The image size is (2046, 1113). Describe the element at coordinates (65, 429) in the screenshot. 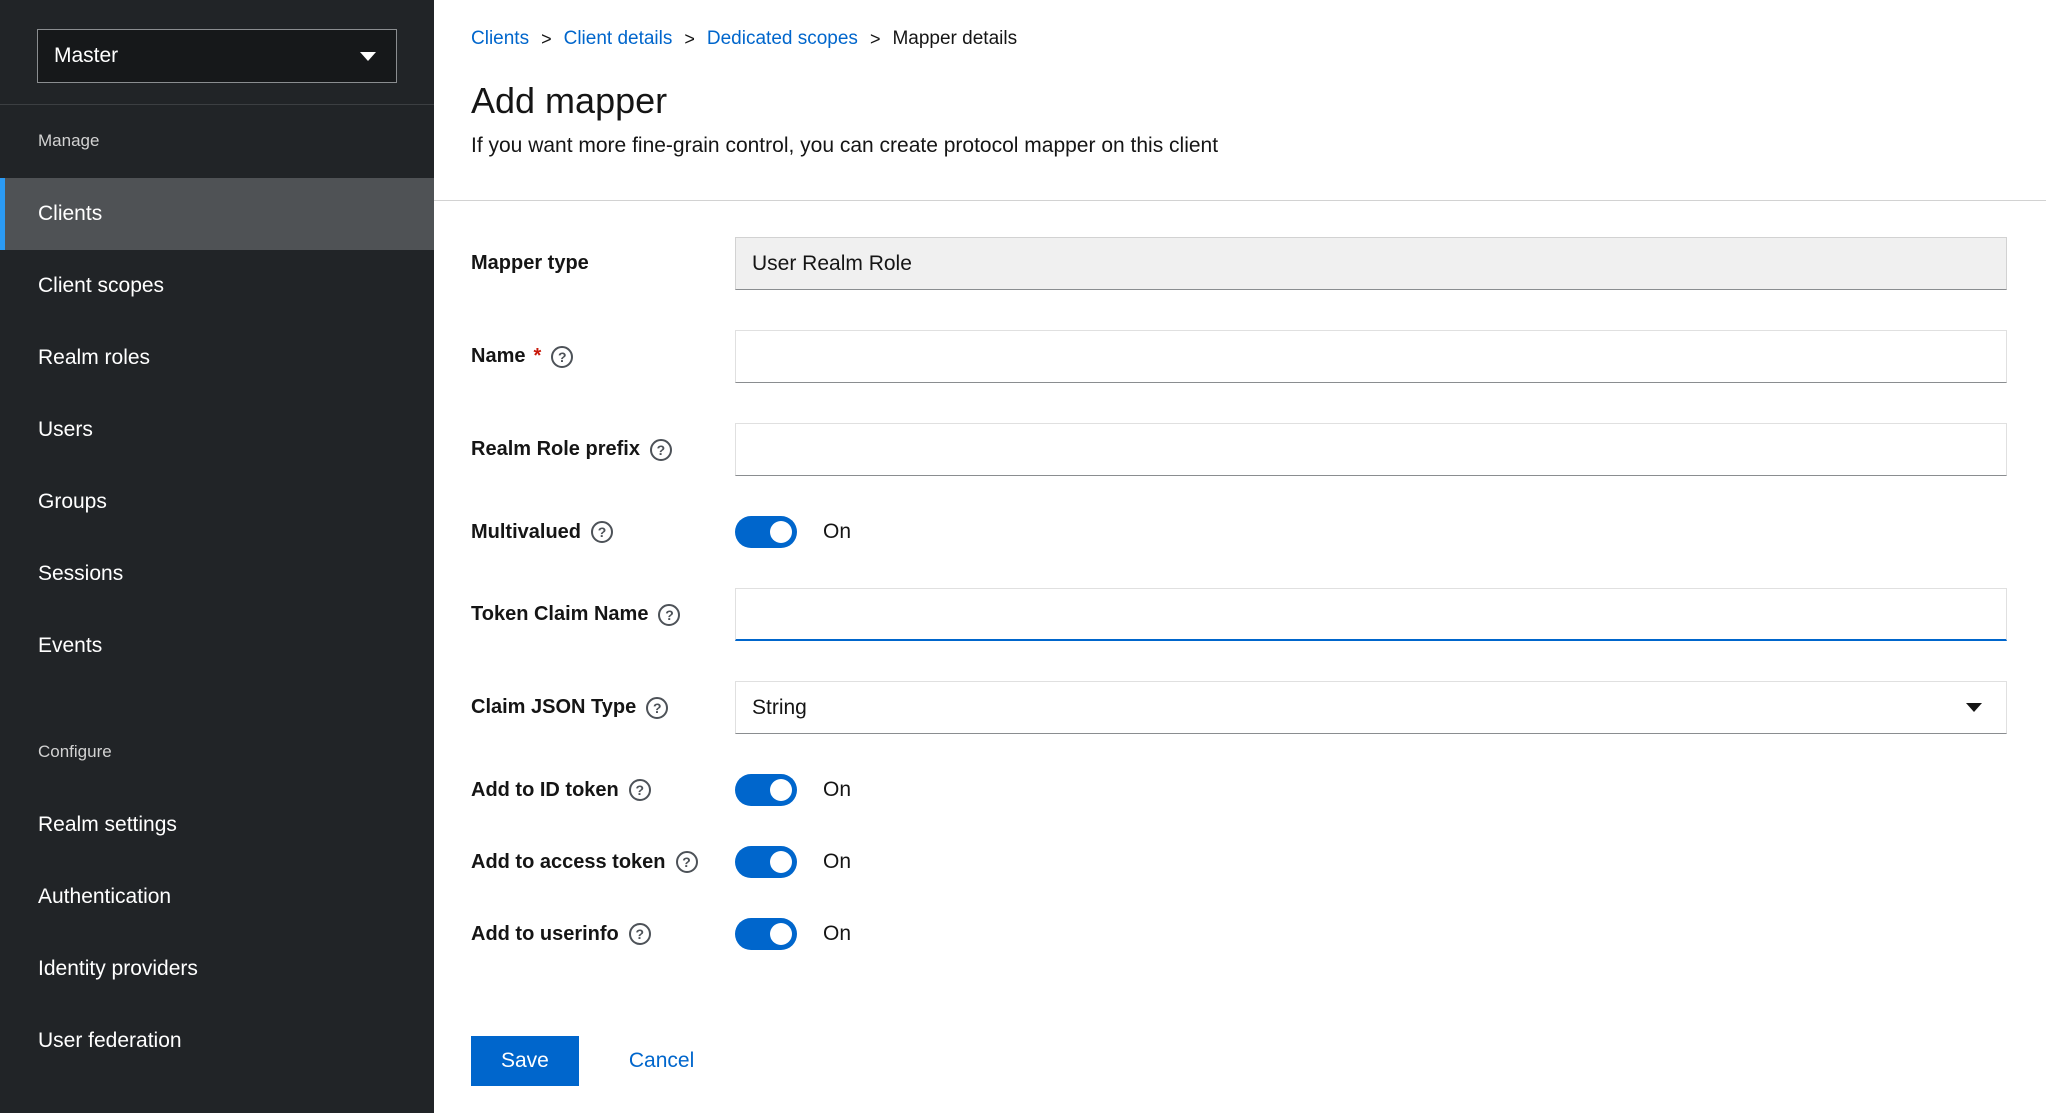

I see `sidebar-item-label: Users` at that location.